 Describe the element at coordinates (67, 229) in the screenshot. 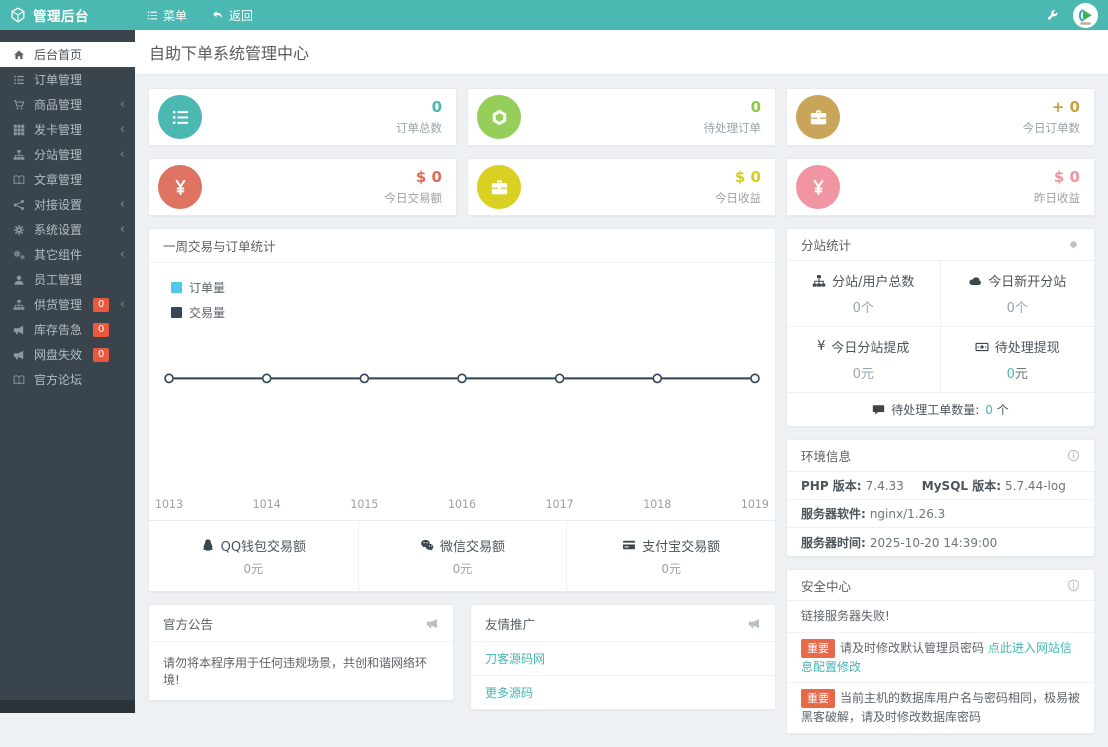

I see `sidebar-item-system: 系统设置 ‹` at that location.